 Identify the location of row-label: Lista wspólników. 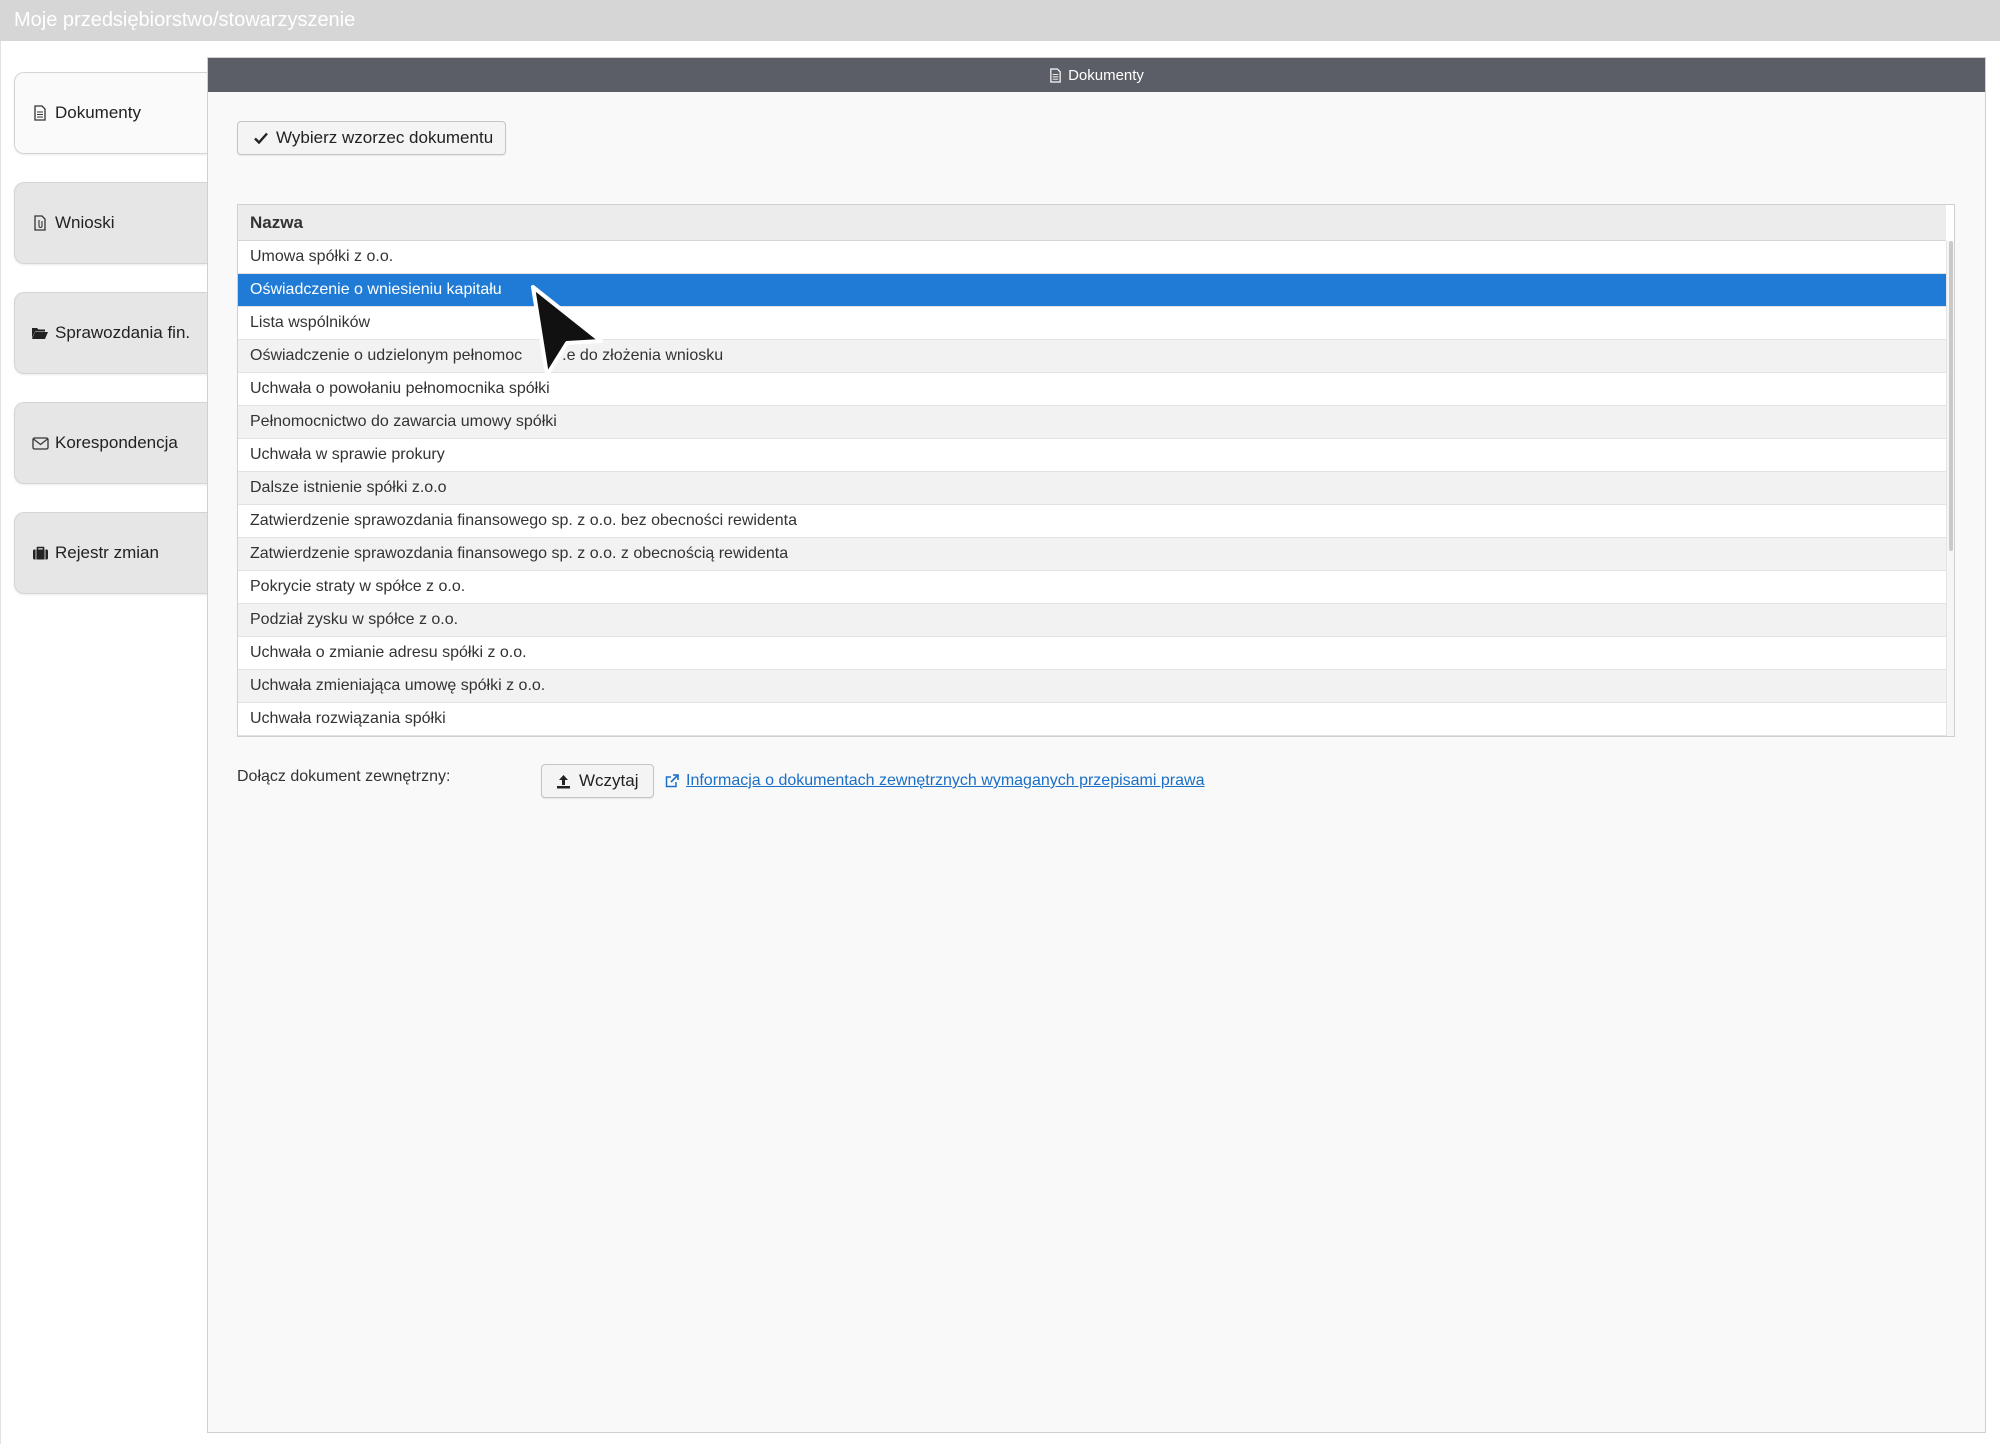
(310, 322).